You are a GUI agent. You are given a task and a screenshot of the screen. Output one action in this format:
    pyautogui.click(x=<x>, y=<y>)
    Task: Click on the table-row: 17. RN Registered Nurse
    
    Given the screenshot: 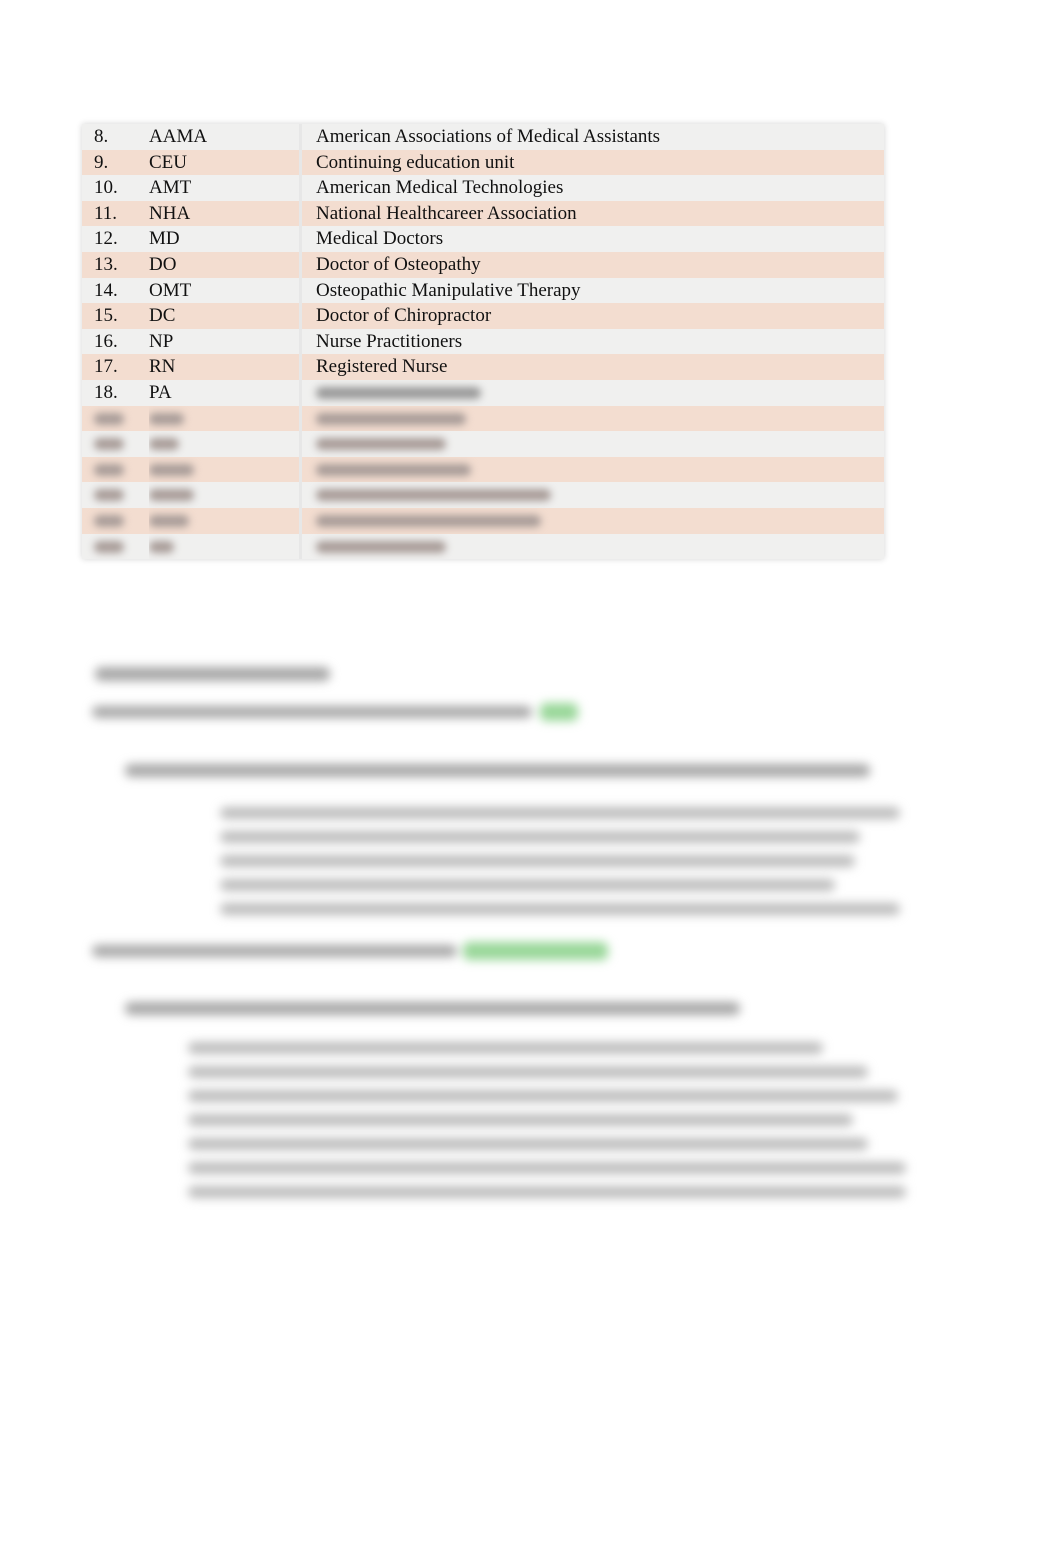 What is the action you would take?
    pyautogui.click(x=483, y=367)
    